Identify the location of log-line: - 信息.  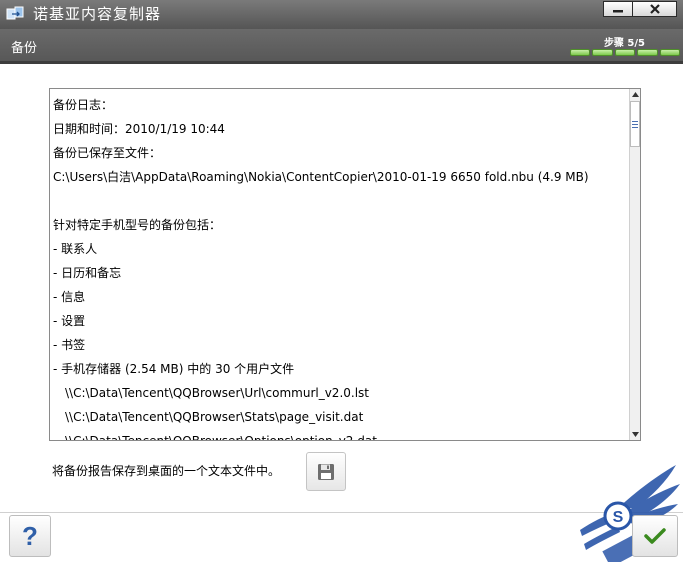
(69, 297).